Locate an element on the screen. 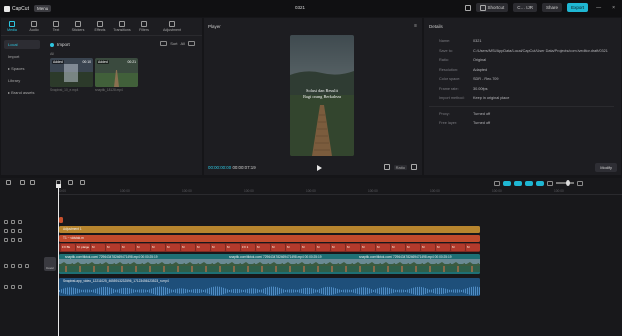  grid-view-icon is located at coordinates (164, 43).